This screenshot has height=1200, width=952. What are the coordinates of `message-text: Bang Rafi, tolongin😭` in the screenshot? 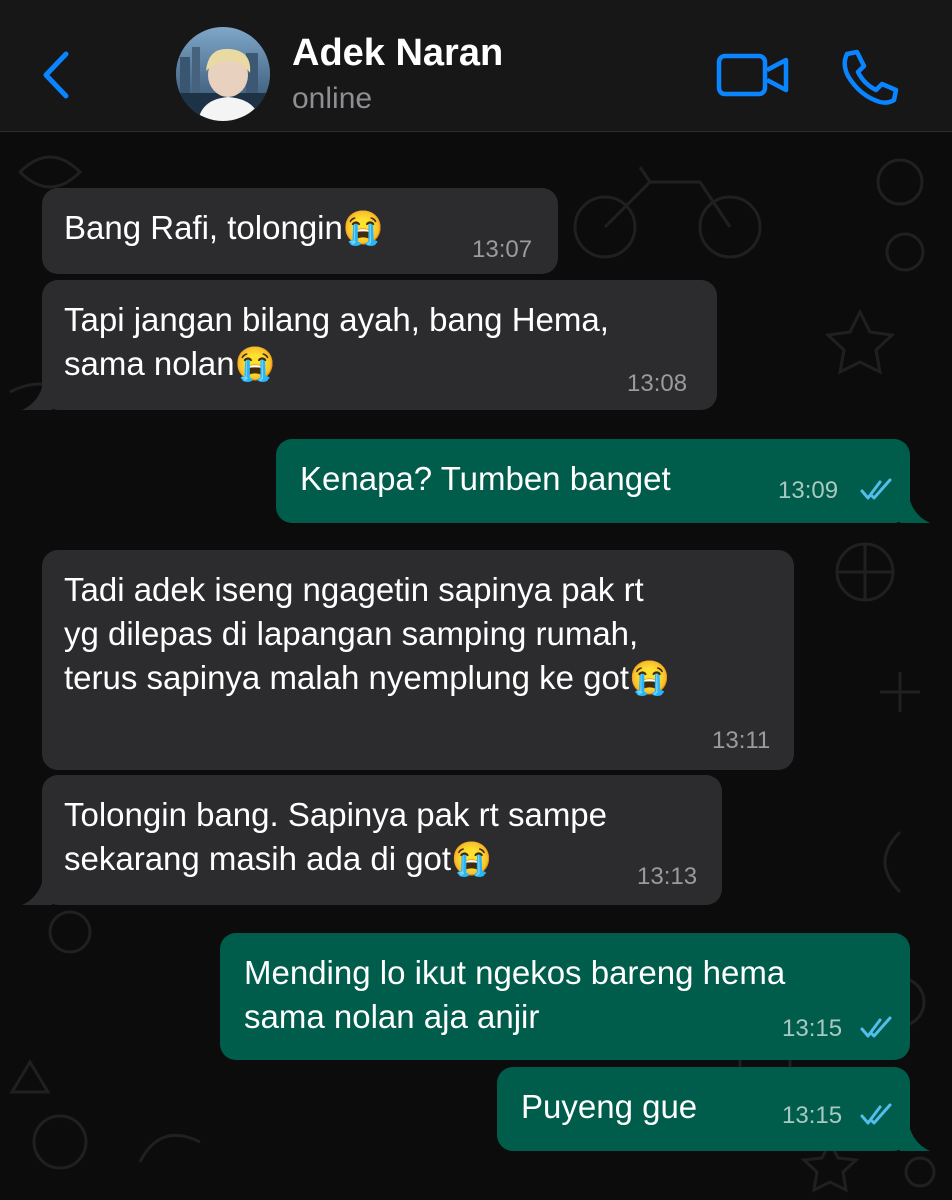 It's located at (224, 227).